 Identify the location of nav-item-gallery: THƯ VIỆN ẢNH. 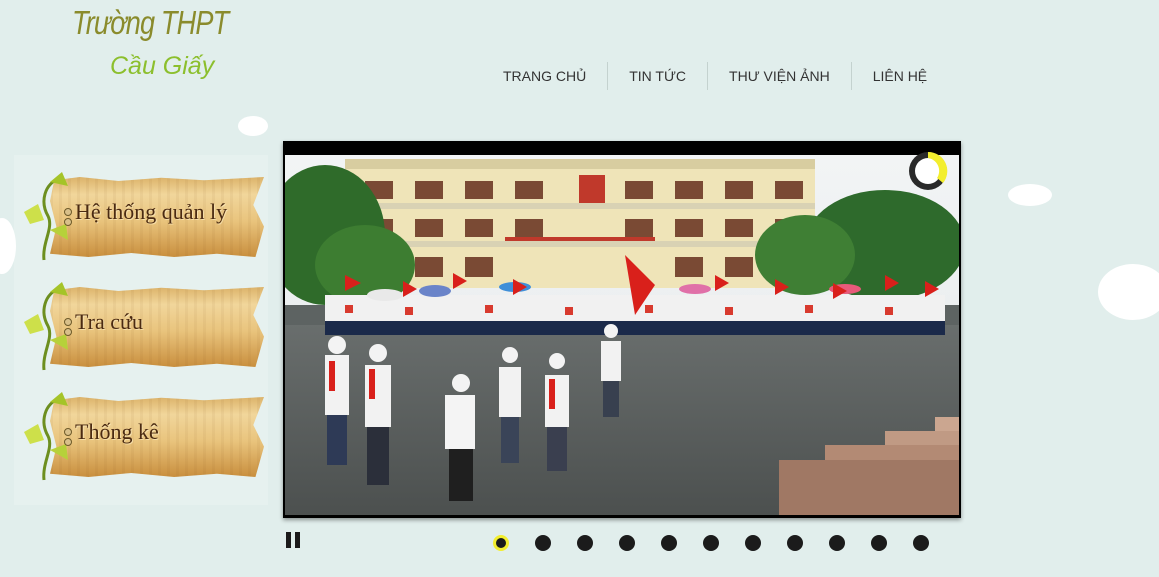
(779, 76).